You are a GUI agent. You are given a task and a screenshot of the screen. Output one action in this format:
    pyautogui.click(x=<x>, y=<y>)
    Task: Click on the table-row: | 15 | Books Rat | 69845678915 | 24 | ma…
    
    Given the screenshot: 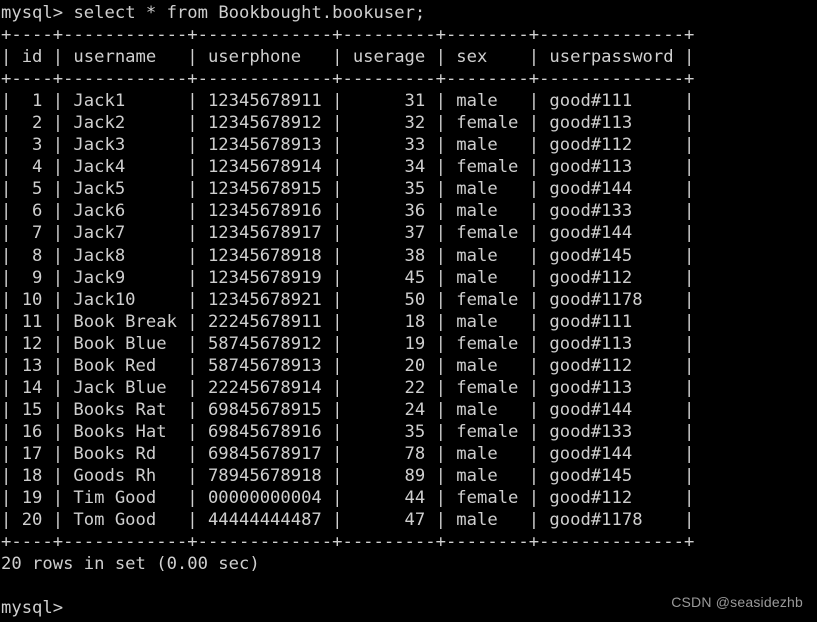 What is the action you would take?
    pyautogui.click(x=348, y=409)
    